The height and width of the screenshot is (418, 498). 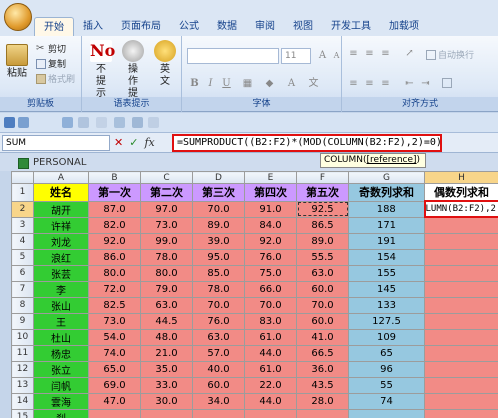 I want to click on score-cell: 82.5, so click(x=114, y=305).